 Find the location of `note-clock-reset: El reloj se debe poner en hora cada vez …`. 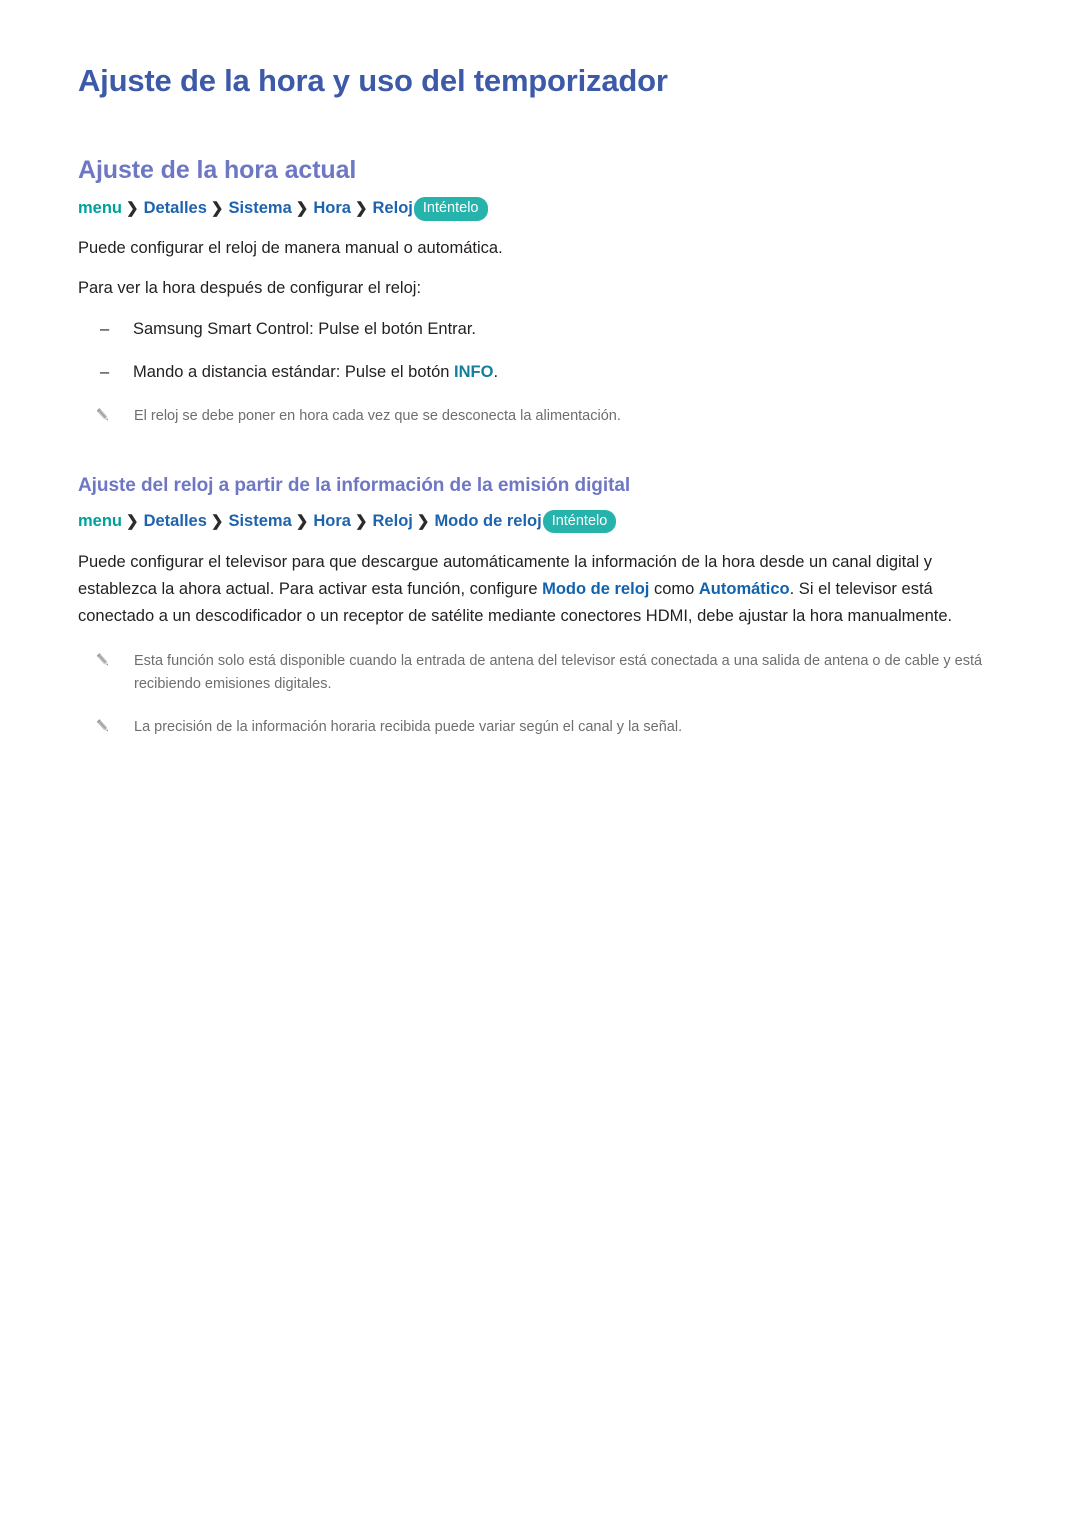

note-clock-reset: El reloj se debe poner en hora cada vez … is located at coordinates (540, 416).